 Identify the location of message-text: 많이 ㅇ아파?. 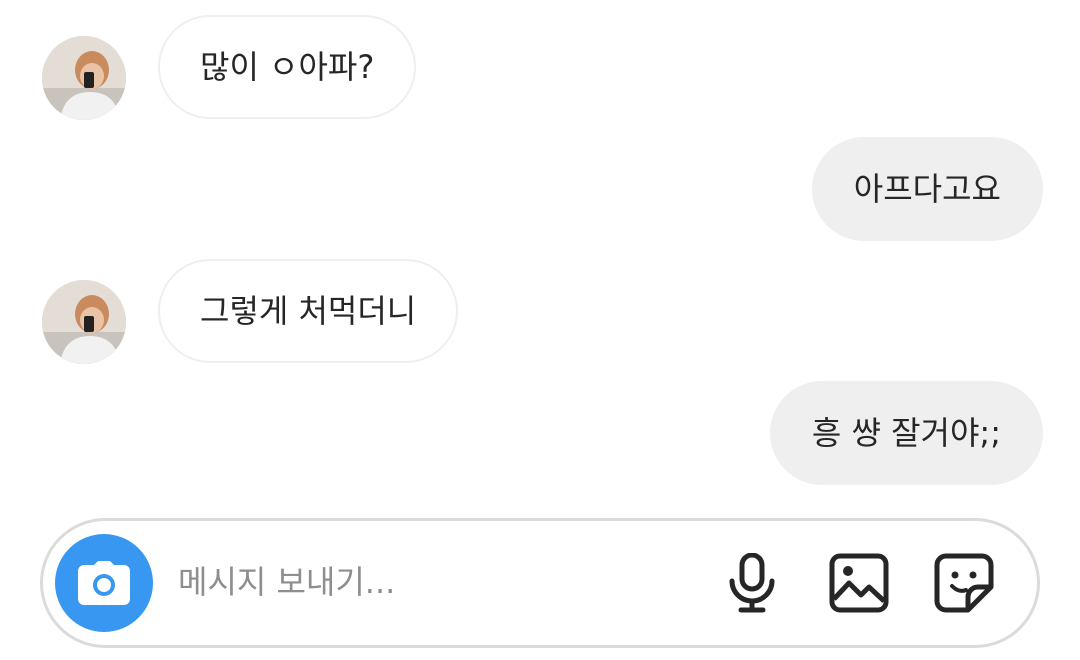
(287, 67).